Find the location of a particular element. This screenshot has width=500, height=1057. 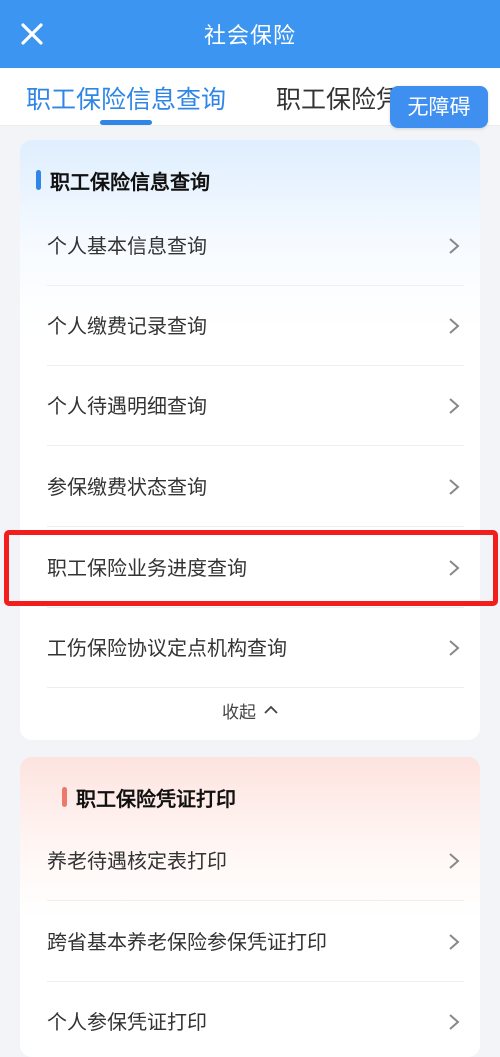

collapse-button: 收起 is located at coordinates (250, 710).